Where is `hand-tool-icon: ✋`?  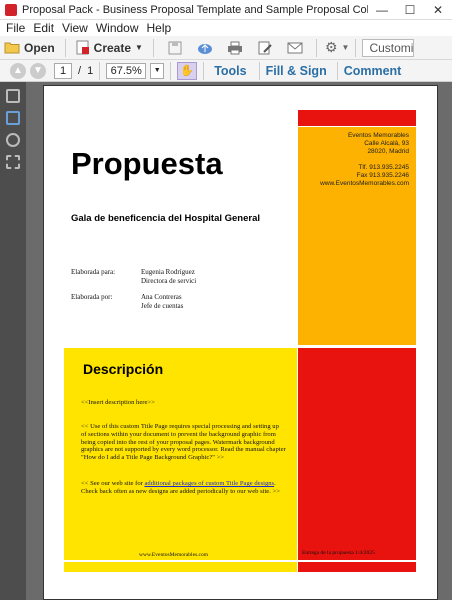
hand-tool-icon: ✋ is located at coordinates (187, 70).